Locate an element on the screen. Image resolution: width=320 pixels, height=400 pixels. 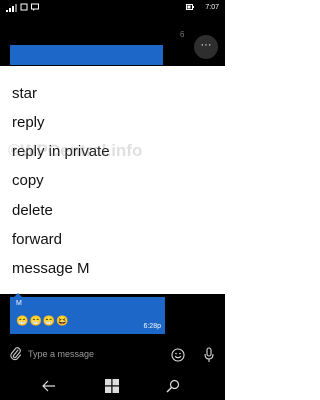
menu-item-reply: reply is located at coordinates (28, 123).